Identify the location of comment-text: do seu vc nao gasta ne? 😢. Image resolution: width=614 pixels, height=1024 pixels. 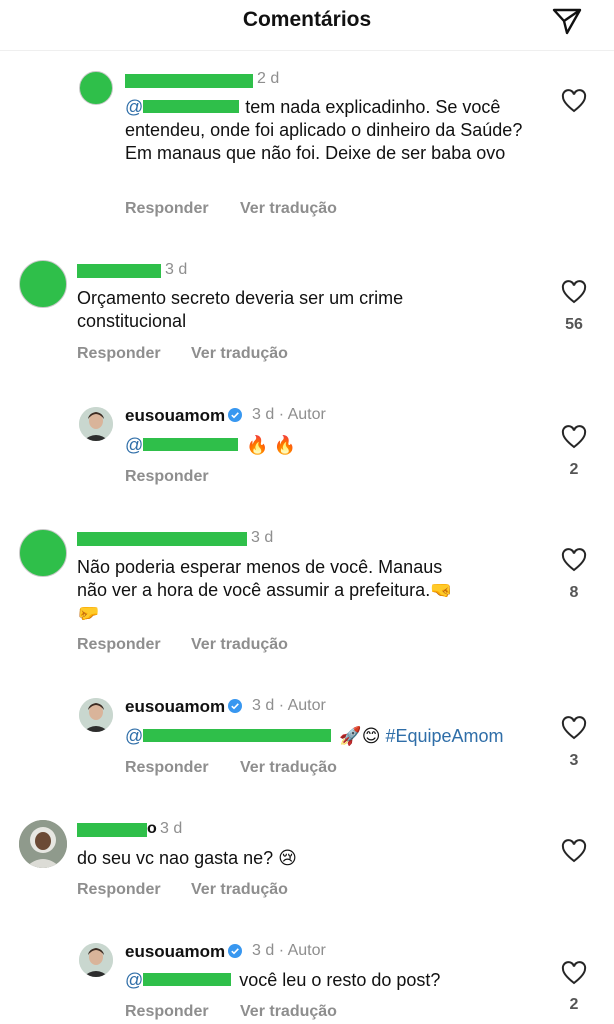
(187, 858).